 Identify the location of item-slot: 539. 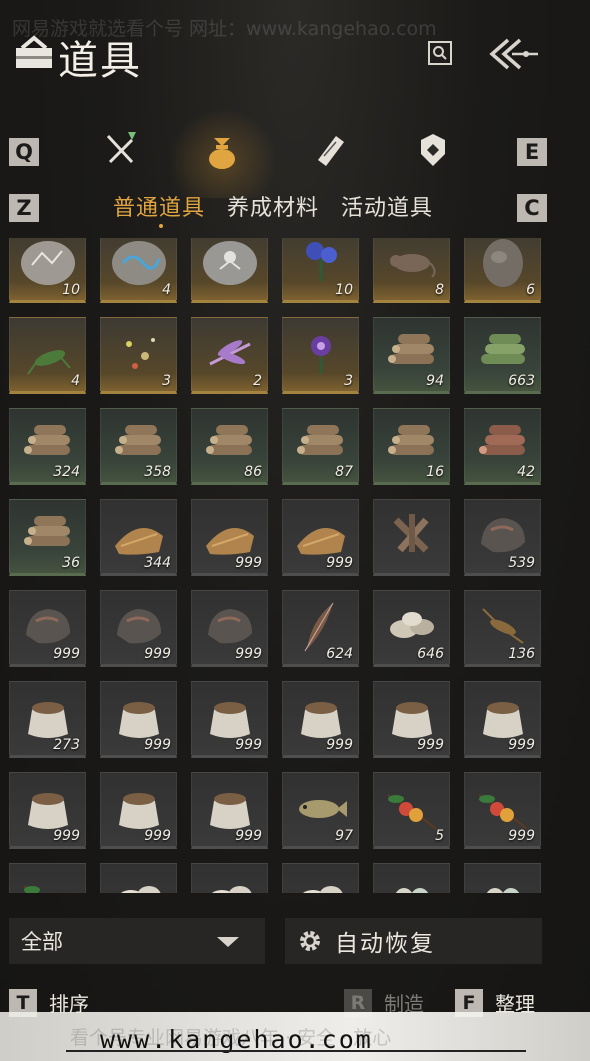
(502, 537).